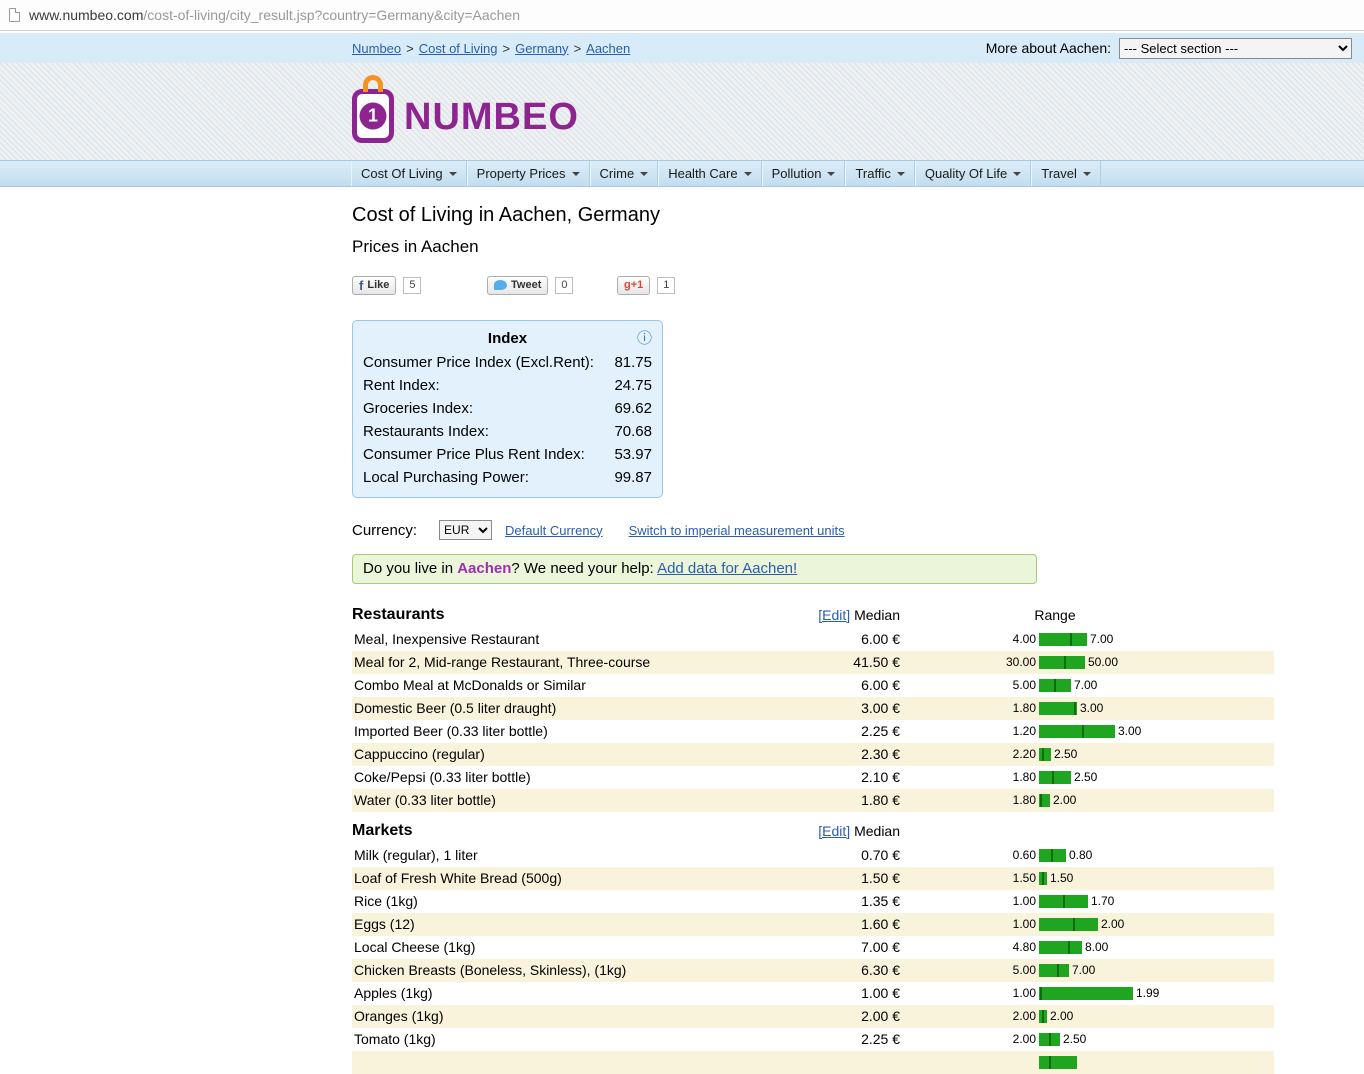  I want to click on nav-menu-item: Property Prices, so click(528, 173).